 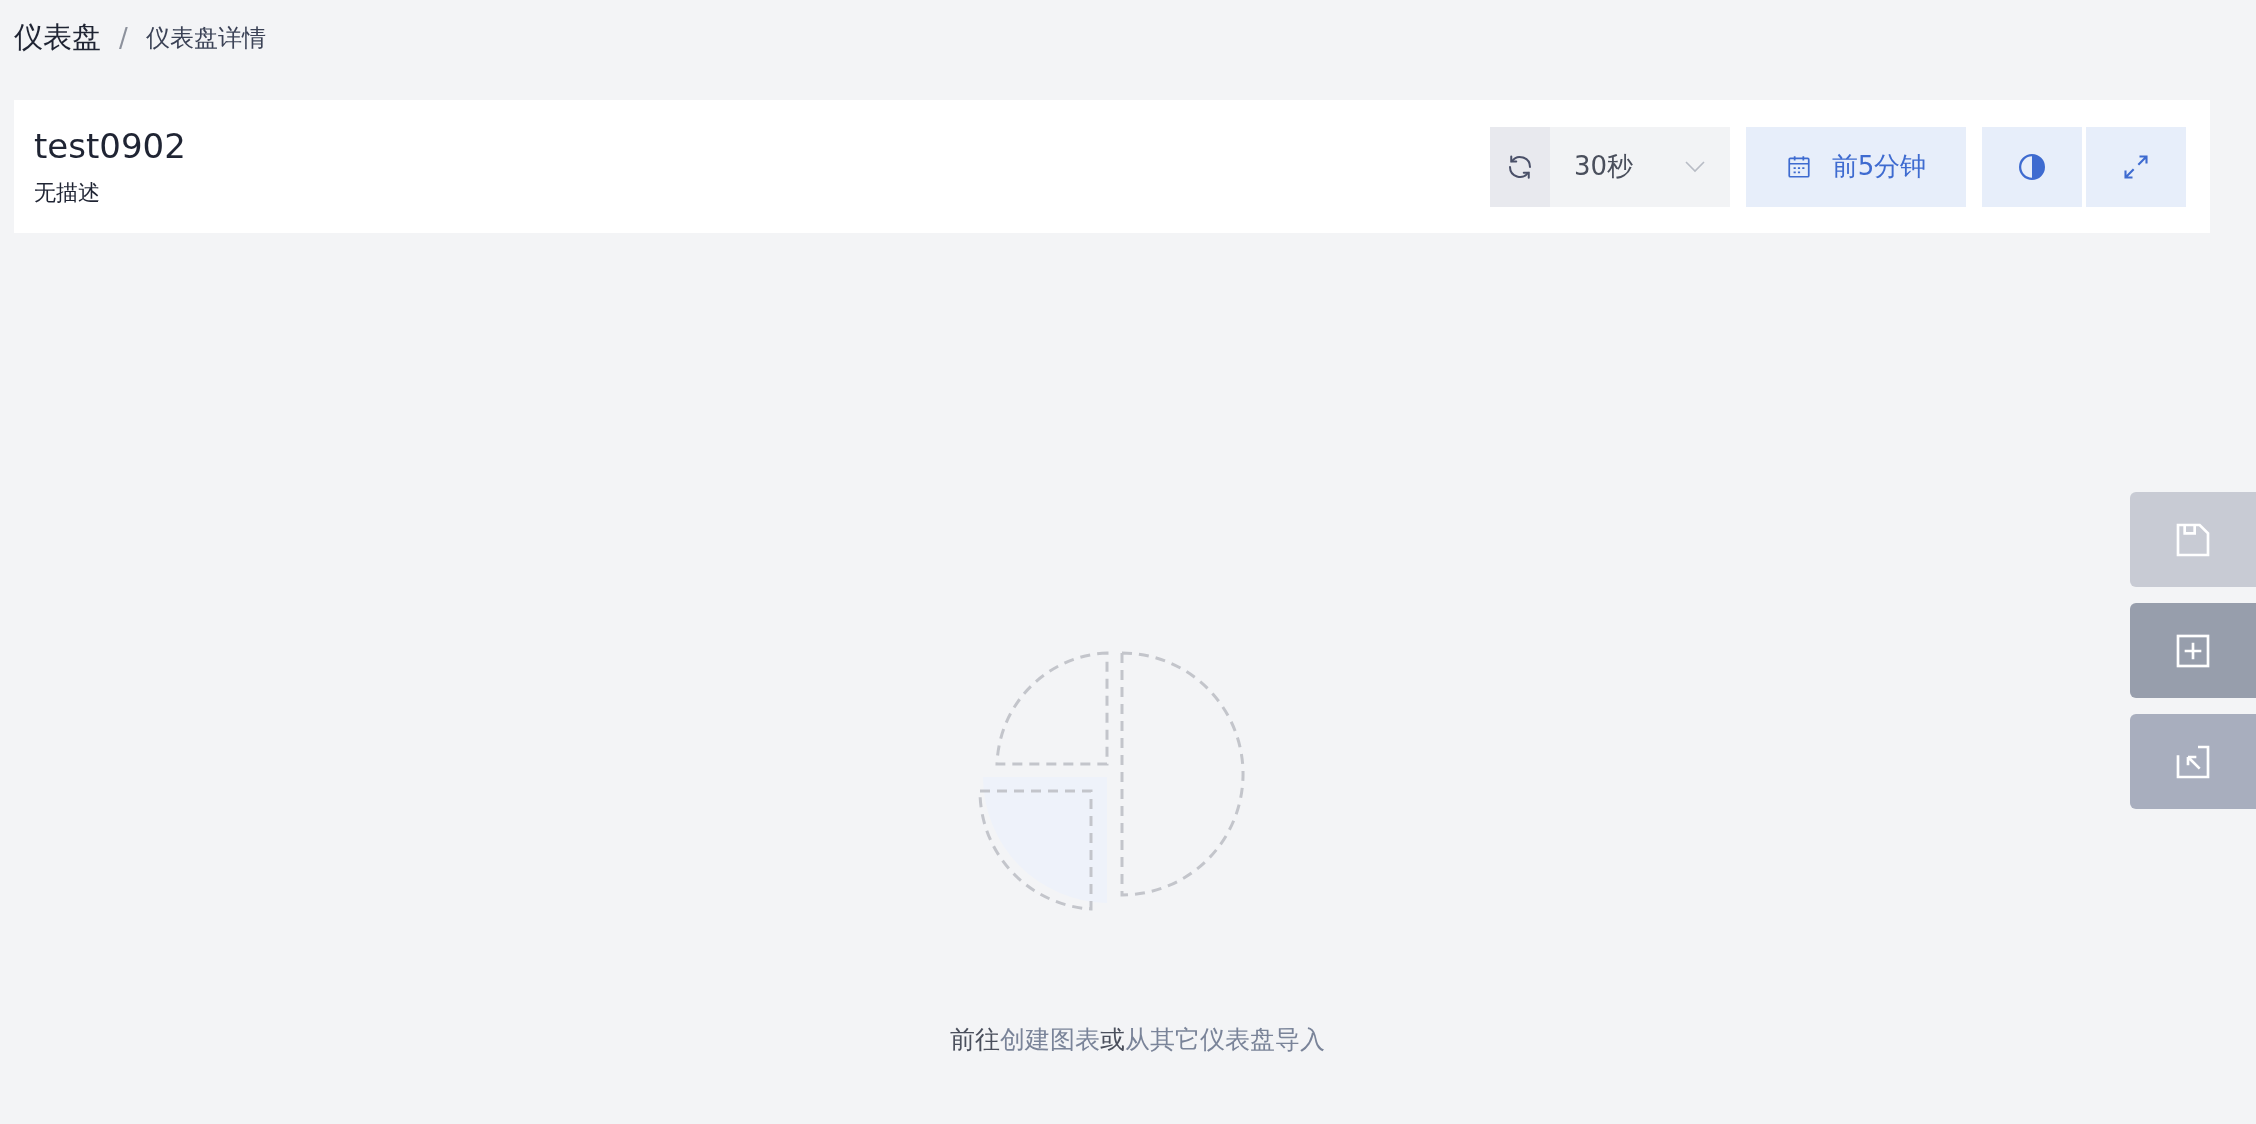 What do you see at coordinates (1640, 166) in the screenshot?
I see `refresh-interval-select: 30秒` at bounding box center [1640, 166].